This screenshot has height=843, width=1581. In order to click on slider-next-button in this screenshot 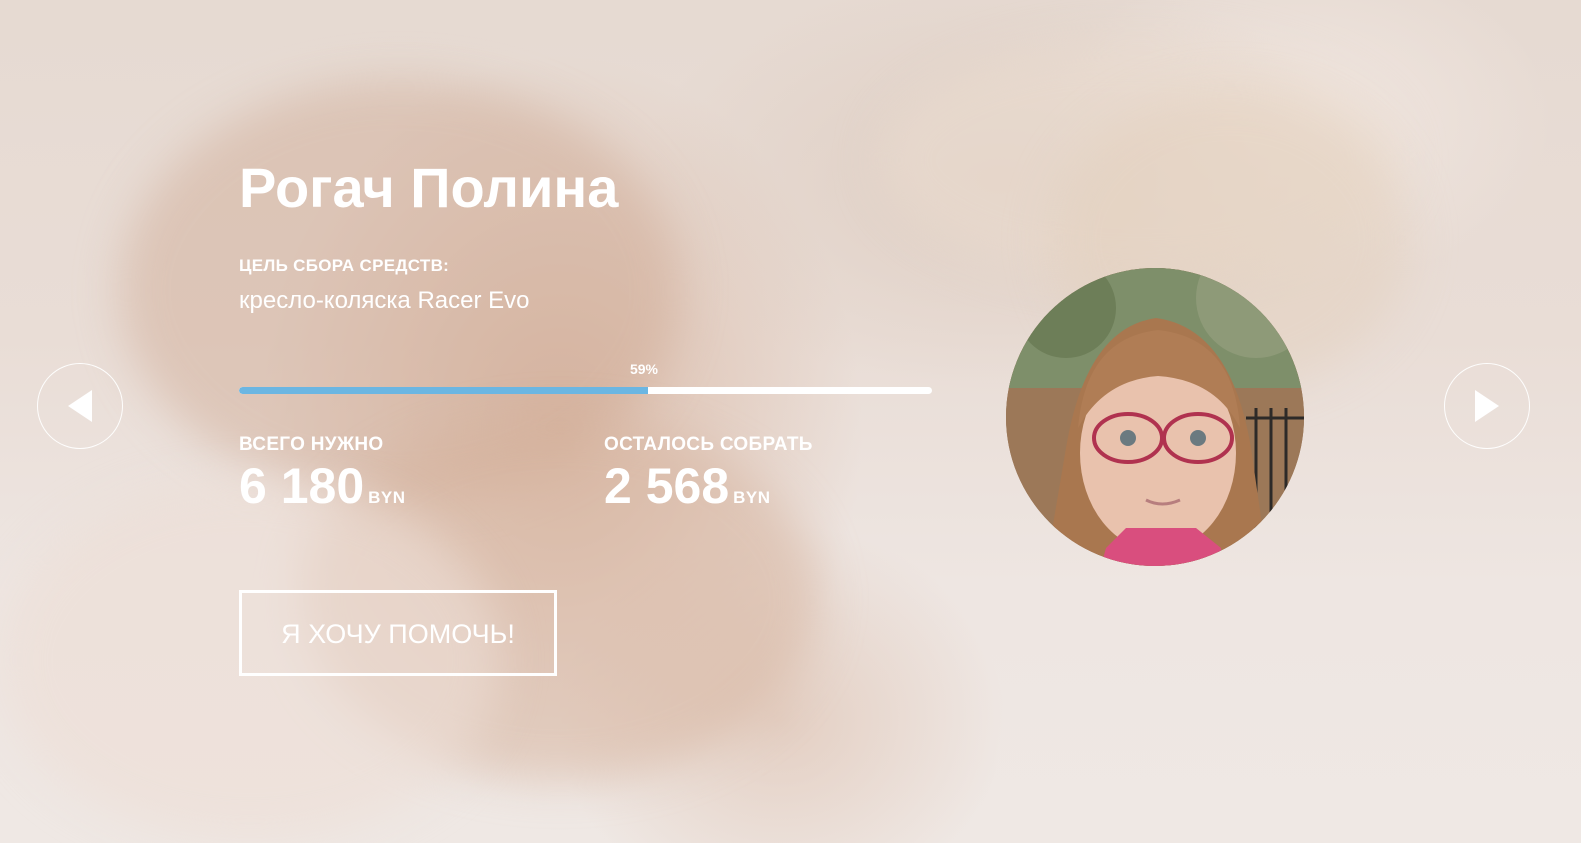, I will do `click(1487, 406)`.